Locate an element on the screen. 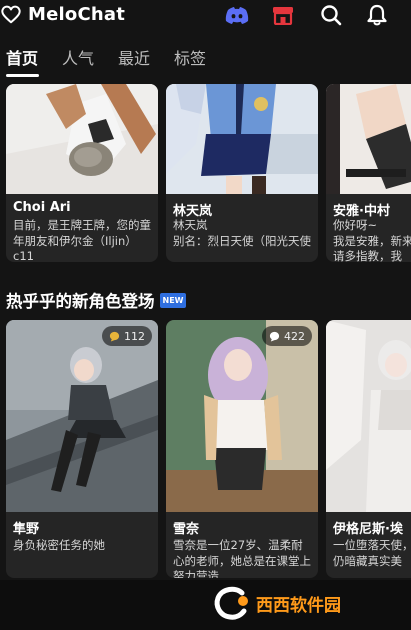 This screenshot has height=630, width=411. main-tabs: 首页 人气 最近 标签 is located at coordinates (118, 63).